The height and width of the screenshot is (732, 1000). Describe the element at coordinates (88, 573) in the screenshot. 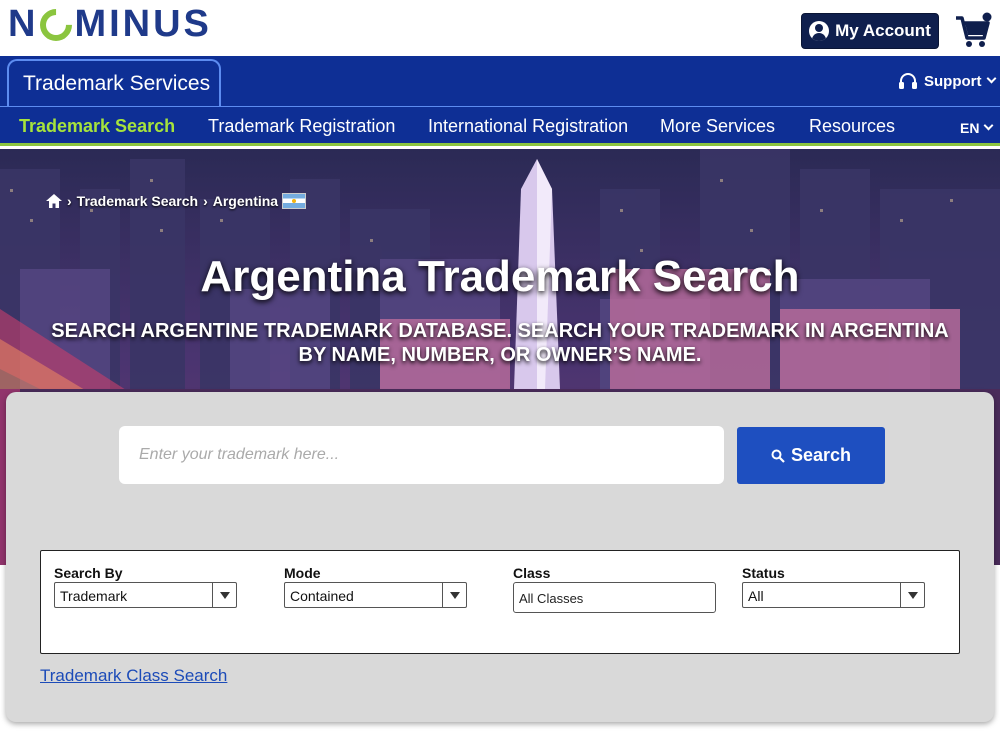

I see `search-by-label: Search By` at that location.